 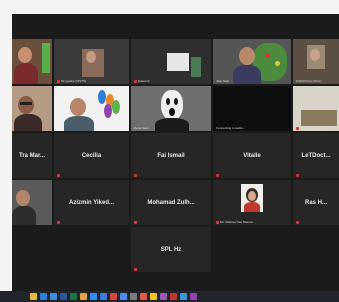 What do you see at coordinates (73, 296) in the screenshot?
I see `excel-icon` at bounding box center [73, 296].